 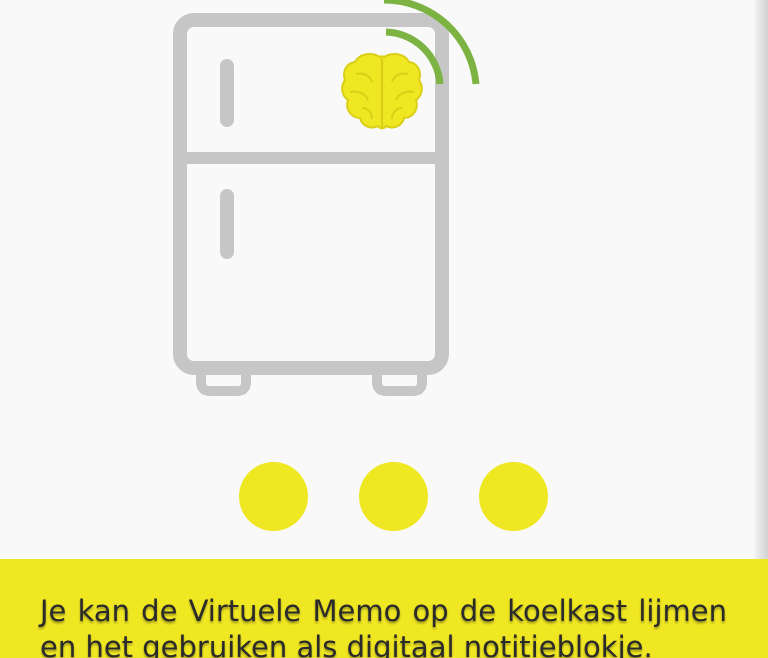 What do you see at coordinates (382, 91) in the screenshot?
I see `brain-icon` at bounding box center [382, 91].